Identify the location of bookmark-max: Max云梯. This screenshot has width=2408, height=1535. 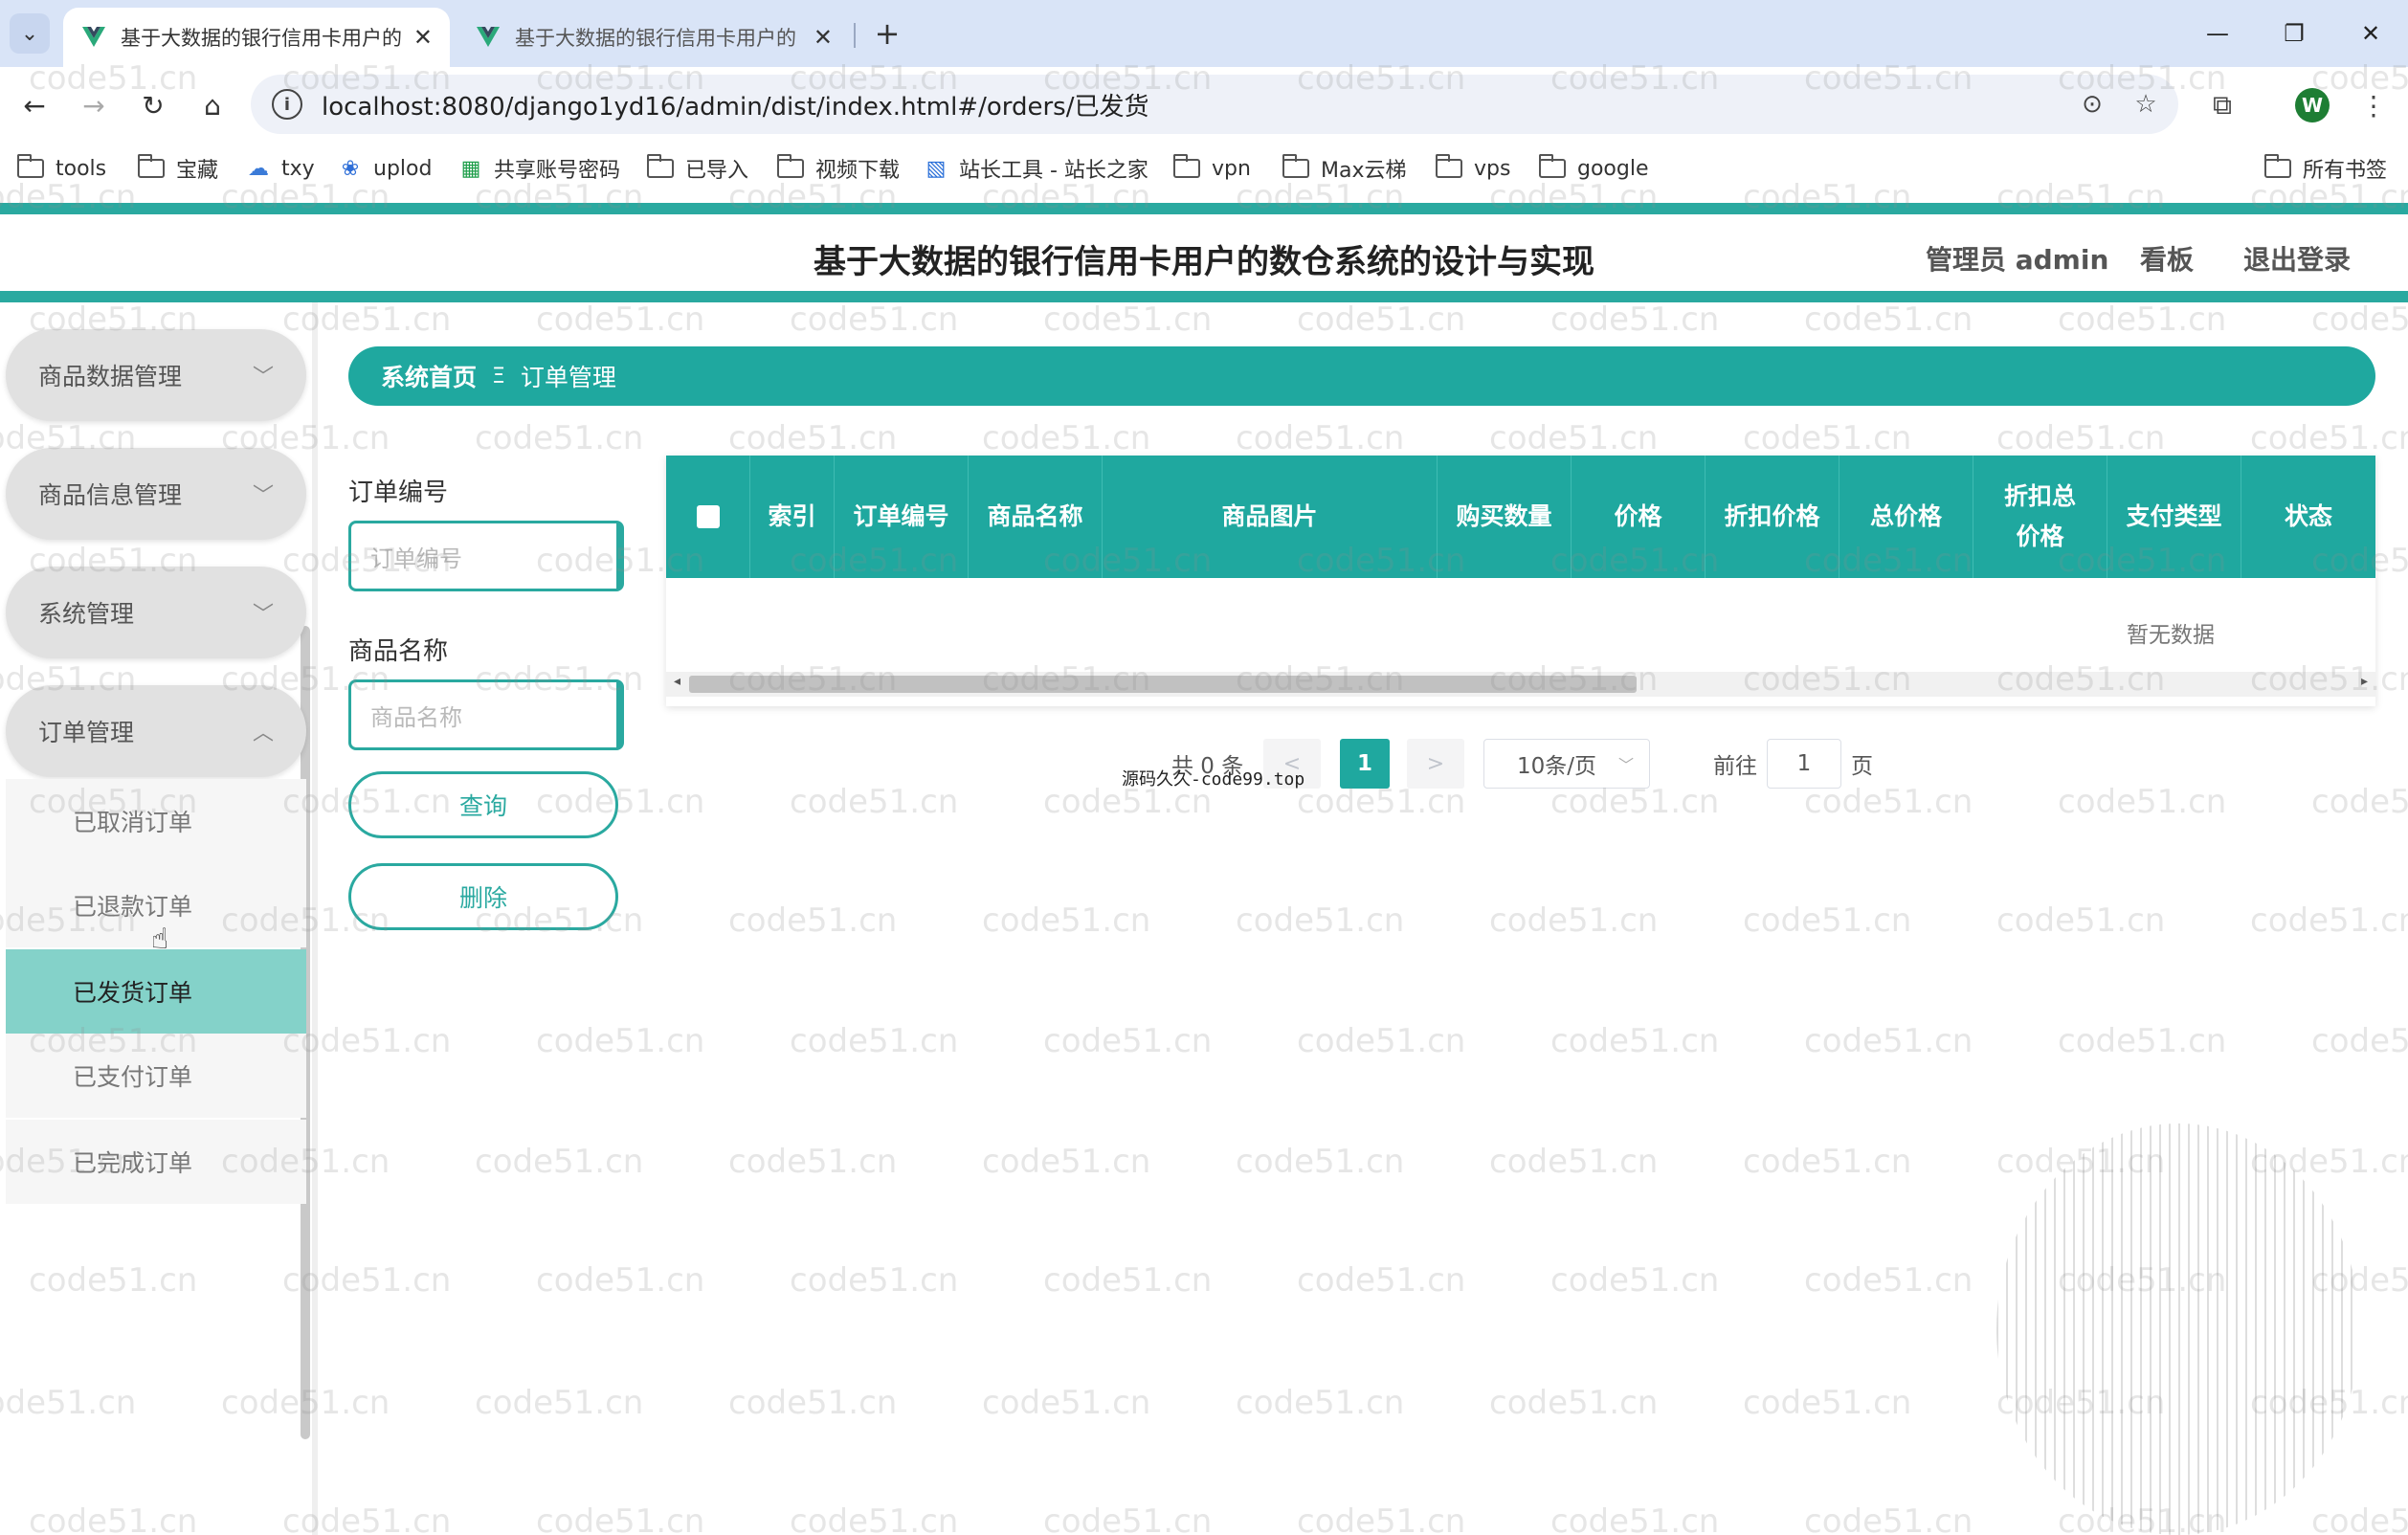
(1344, 168).